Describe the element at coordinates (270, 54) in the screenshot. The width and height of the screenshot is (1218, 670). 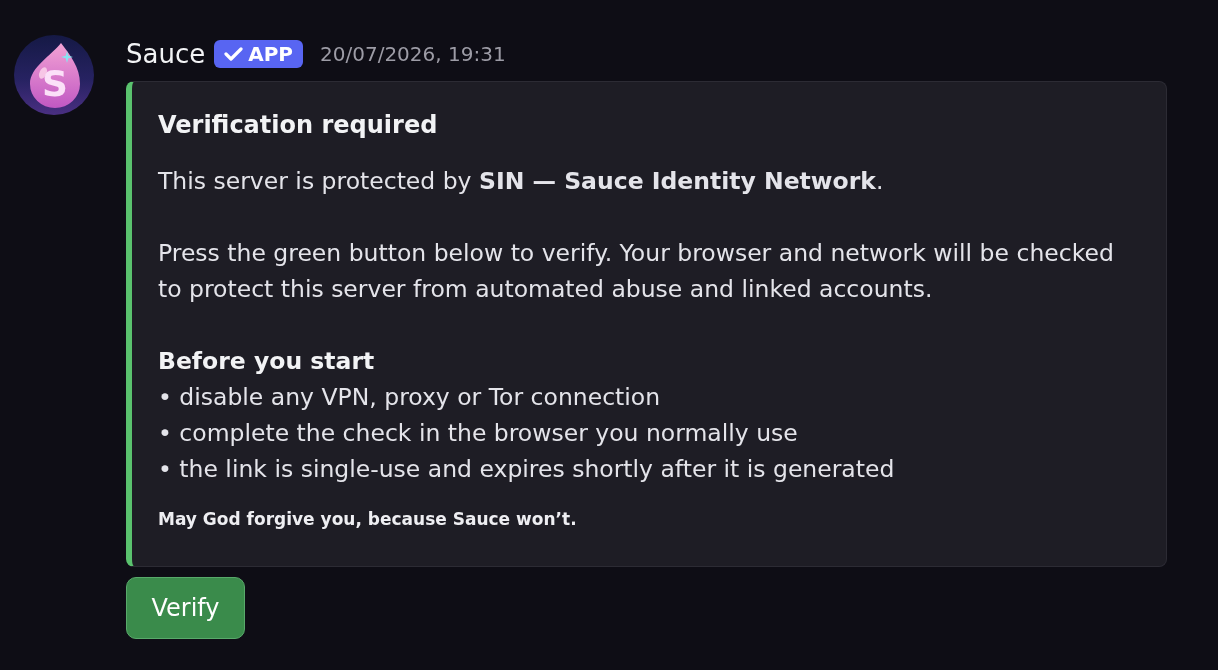
I see `badge-label: APP` at that location.